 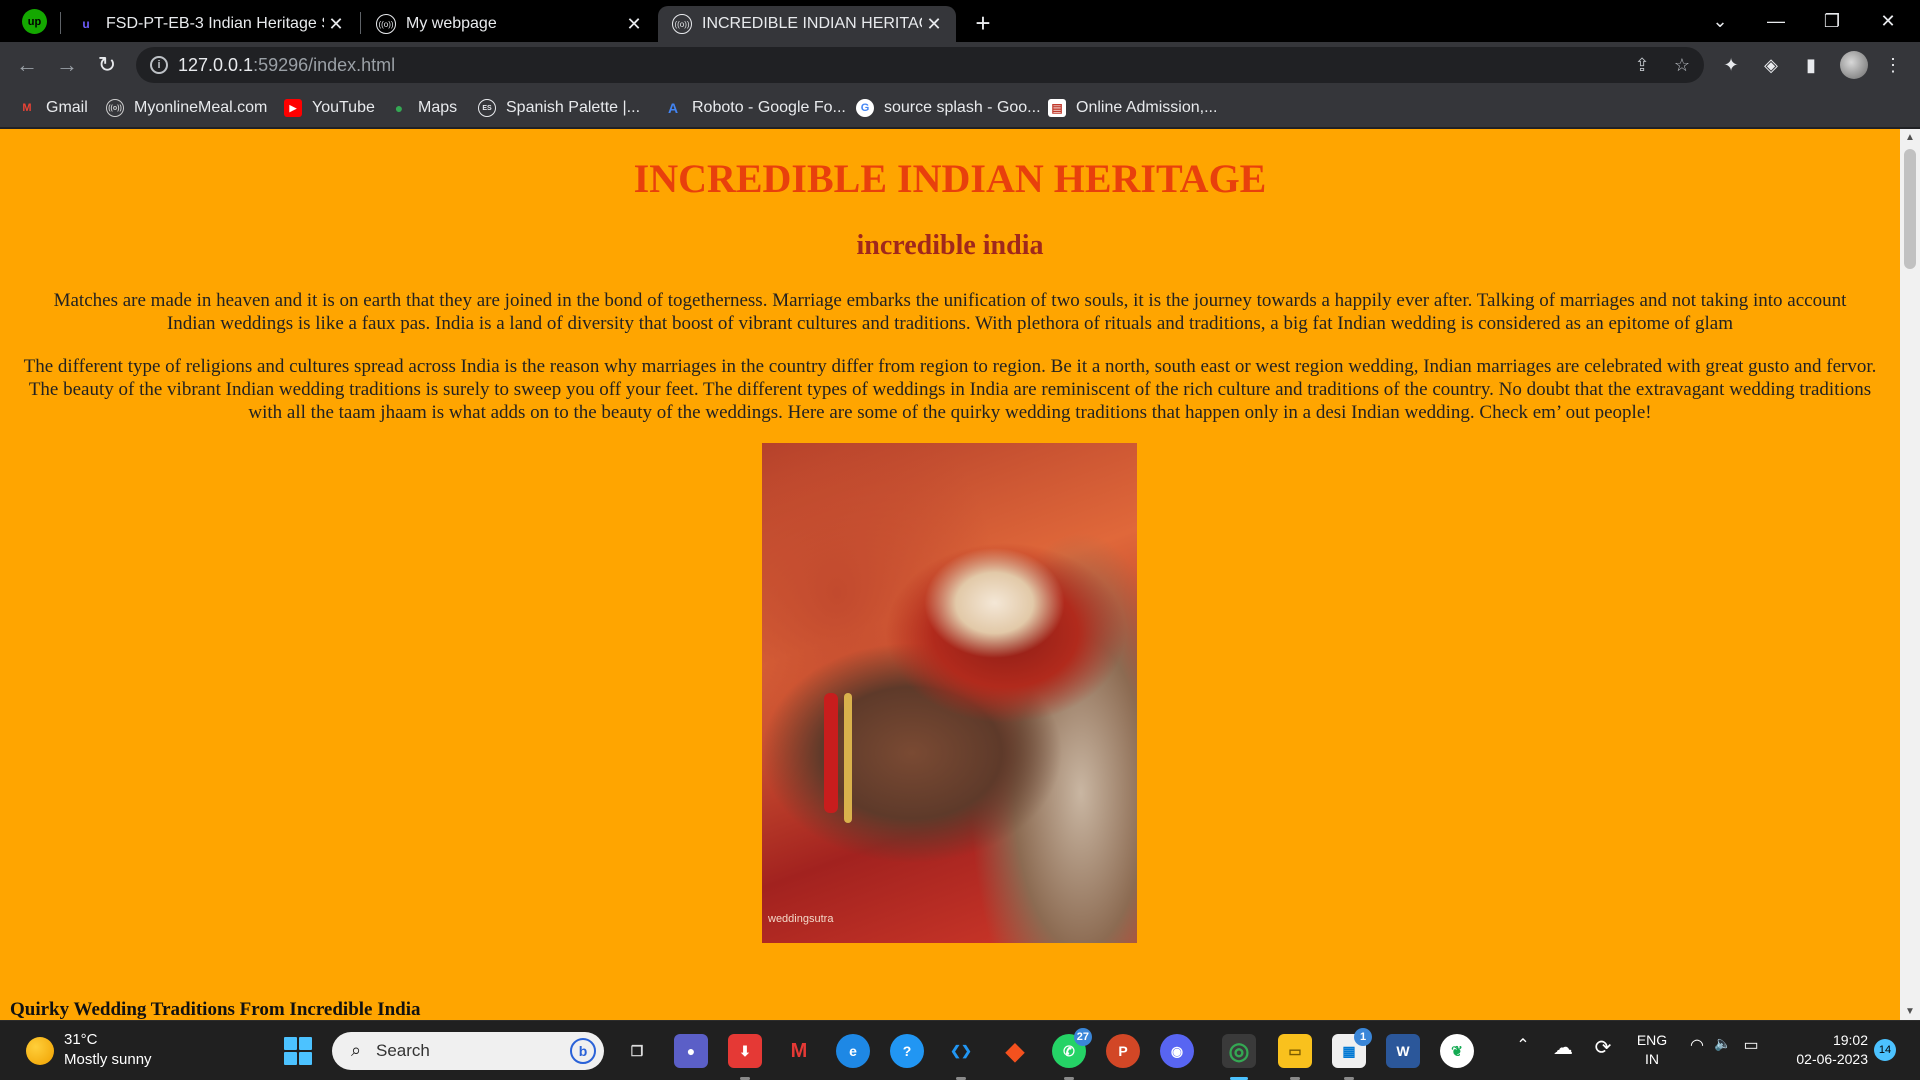 I want to click on whatsapp-icon: ✆ 27, so click(x=1072, y=1048).